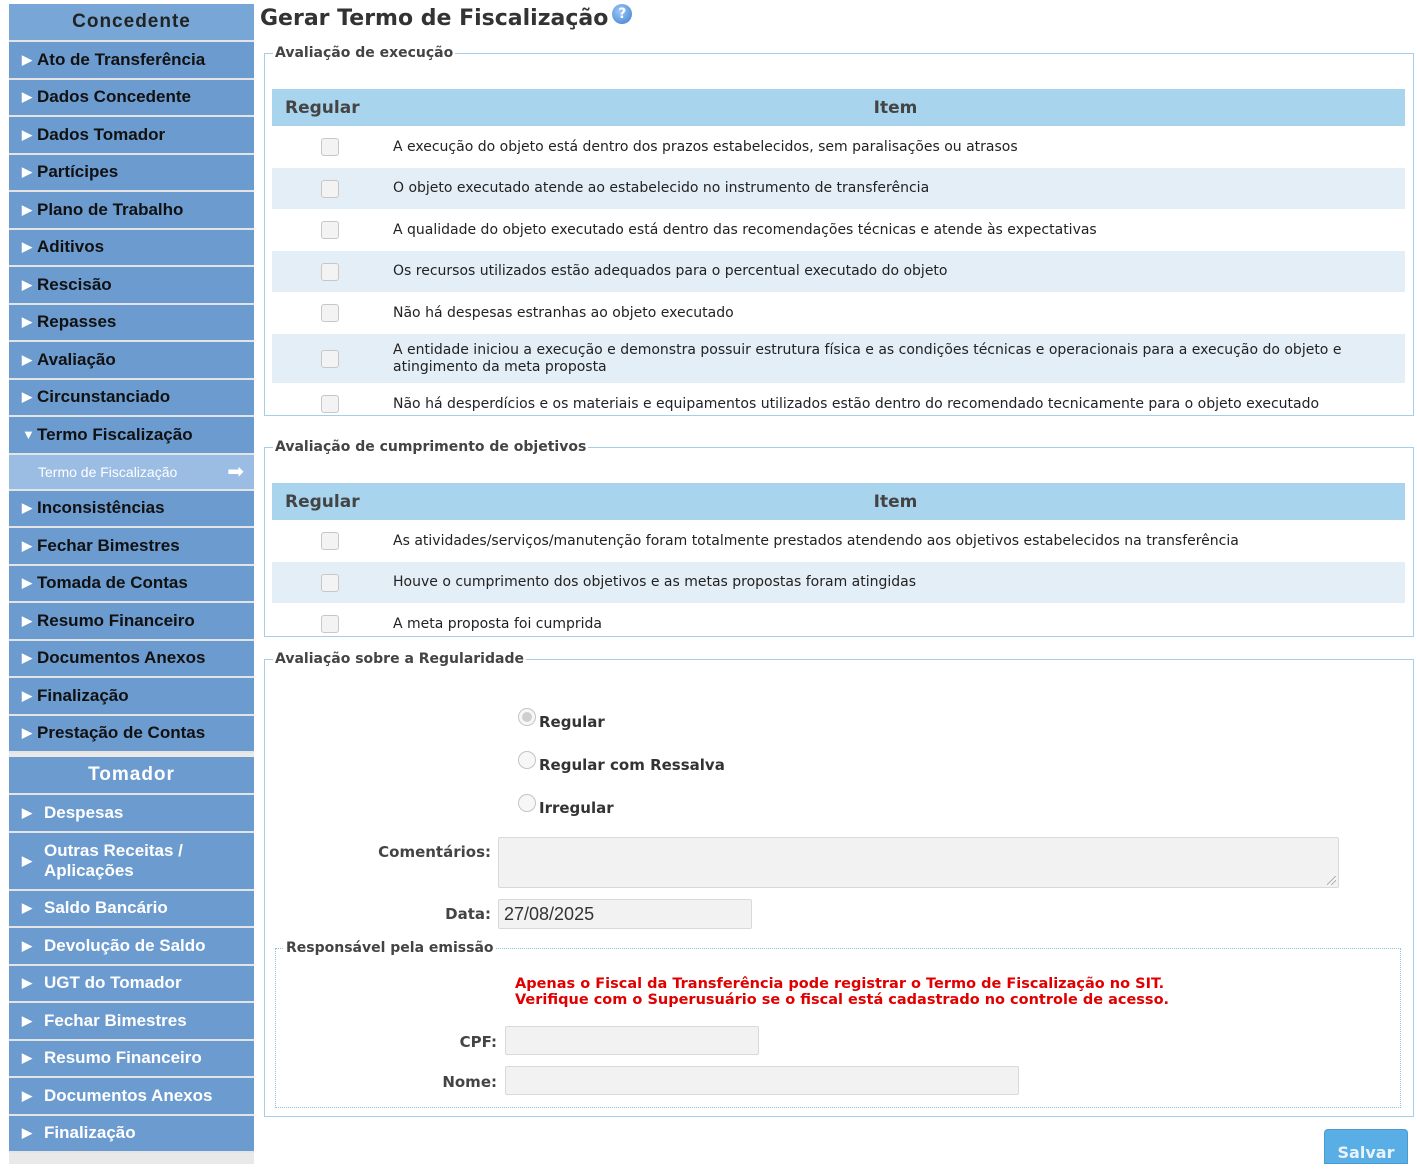 This screenshot has width=1417, height=1176. Describe the element at coordinates (131, 398) in the screenshot. I see `sidebar-item-circunstanciado: ▶ Circunstanciado` at that location.